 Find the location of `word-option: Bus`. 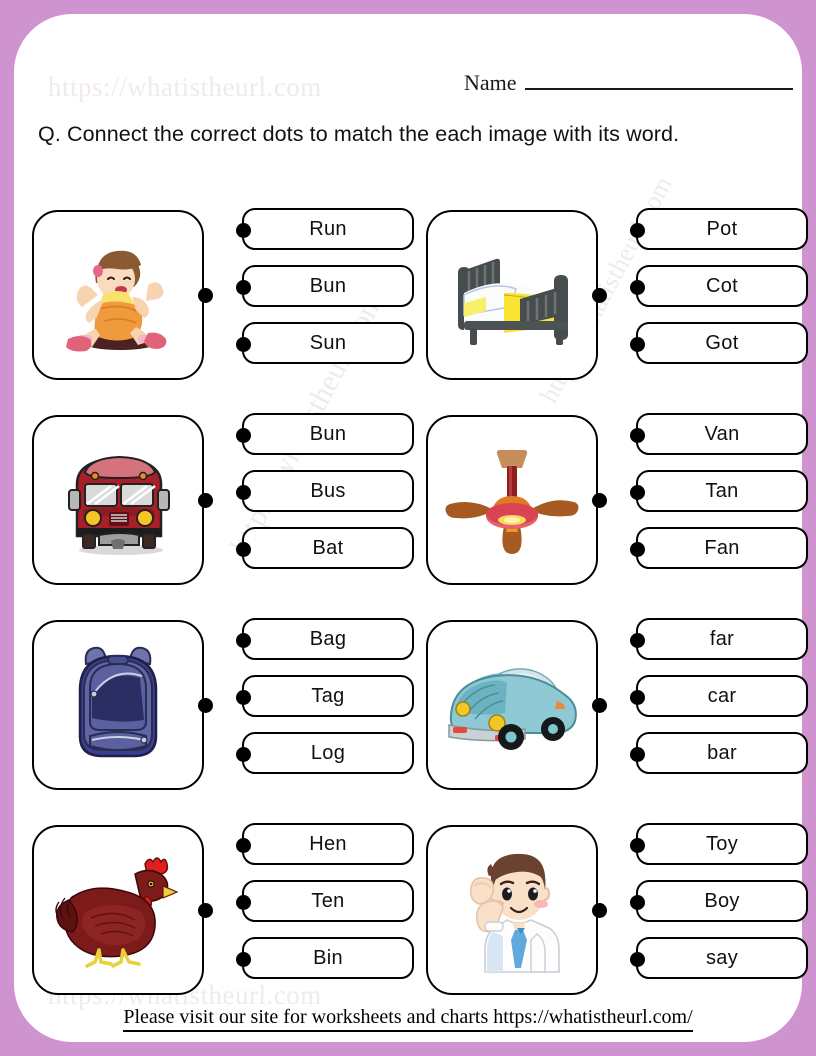

word-option: Bus is located at coordinates (325, 491).